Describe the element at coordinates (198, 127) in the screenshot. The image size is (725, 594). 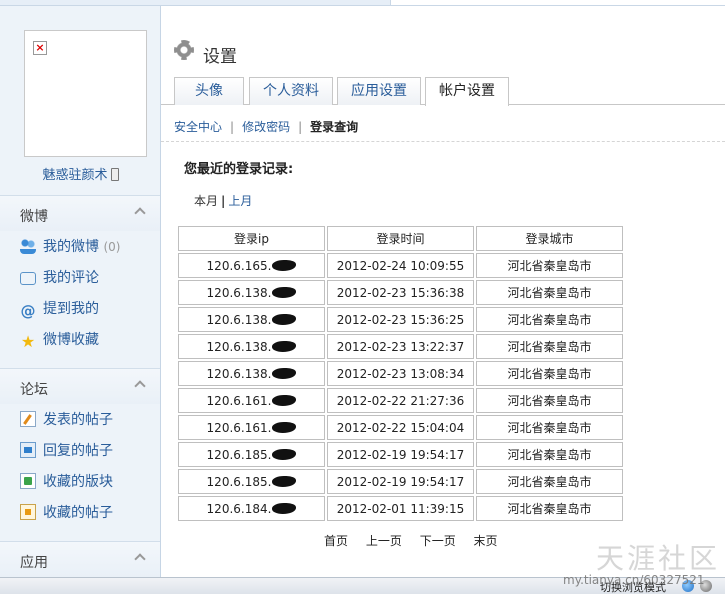
I see `subnav-security-center: 安全中心` at that location.